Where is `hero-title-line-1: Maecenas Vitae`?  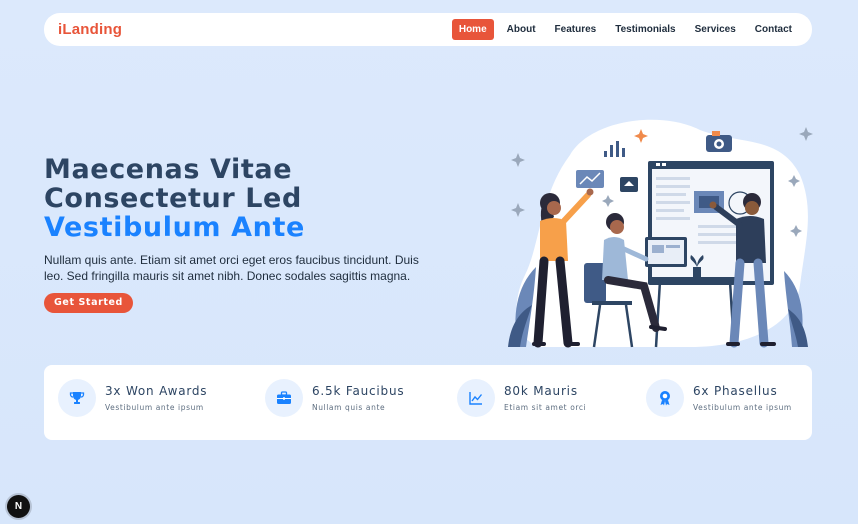
hero-title-line-1: Maecenas Vitae is located at coordinates (168, 169).